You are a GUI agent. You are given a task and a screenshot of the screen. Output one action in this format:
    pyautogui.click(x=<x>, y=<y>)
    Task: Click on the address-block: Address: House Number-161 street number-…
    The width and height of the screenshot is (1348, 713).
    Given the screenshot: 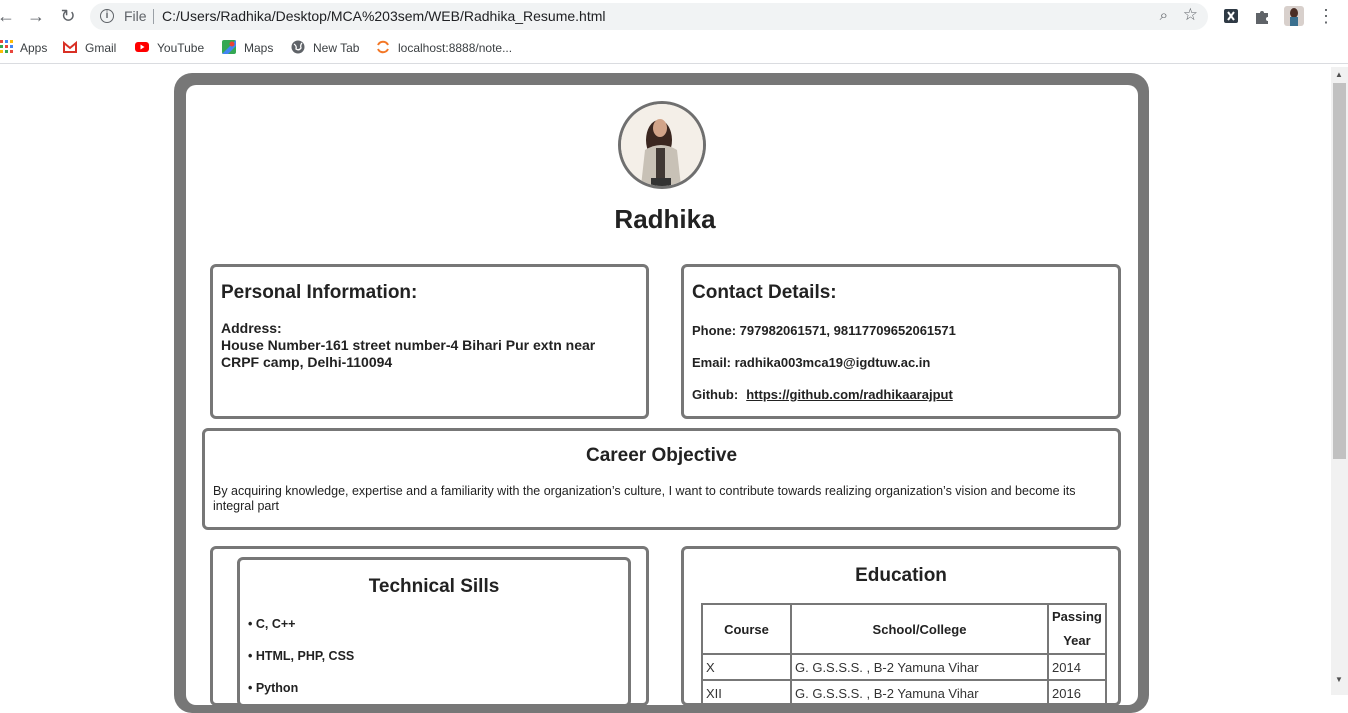 What is the action you would take?
    pyautogui.click(x=426, y=345)
    